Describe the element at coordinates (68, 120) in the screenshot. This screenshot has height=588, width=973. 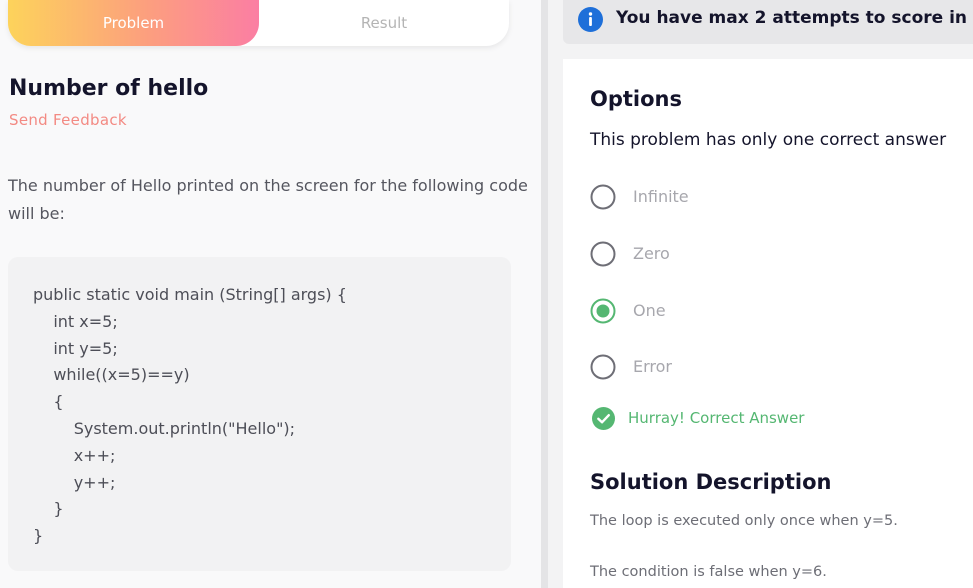
I see `send-feedback-link: Send Feedback` at that location.